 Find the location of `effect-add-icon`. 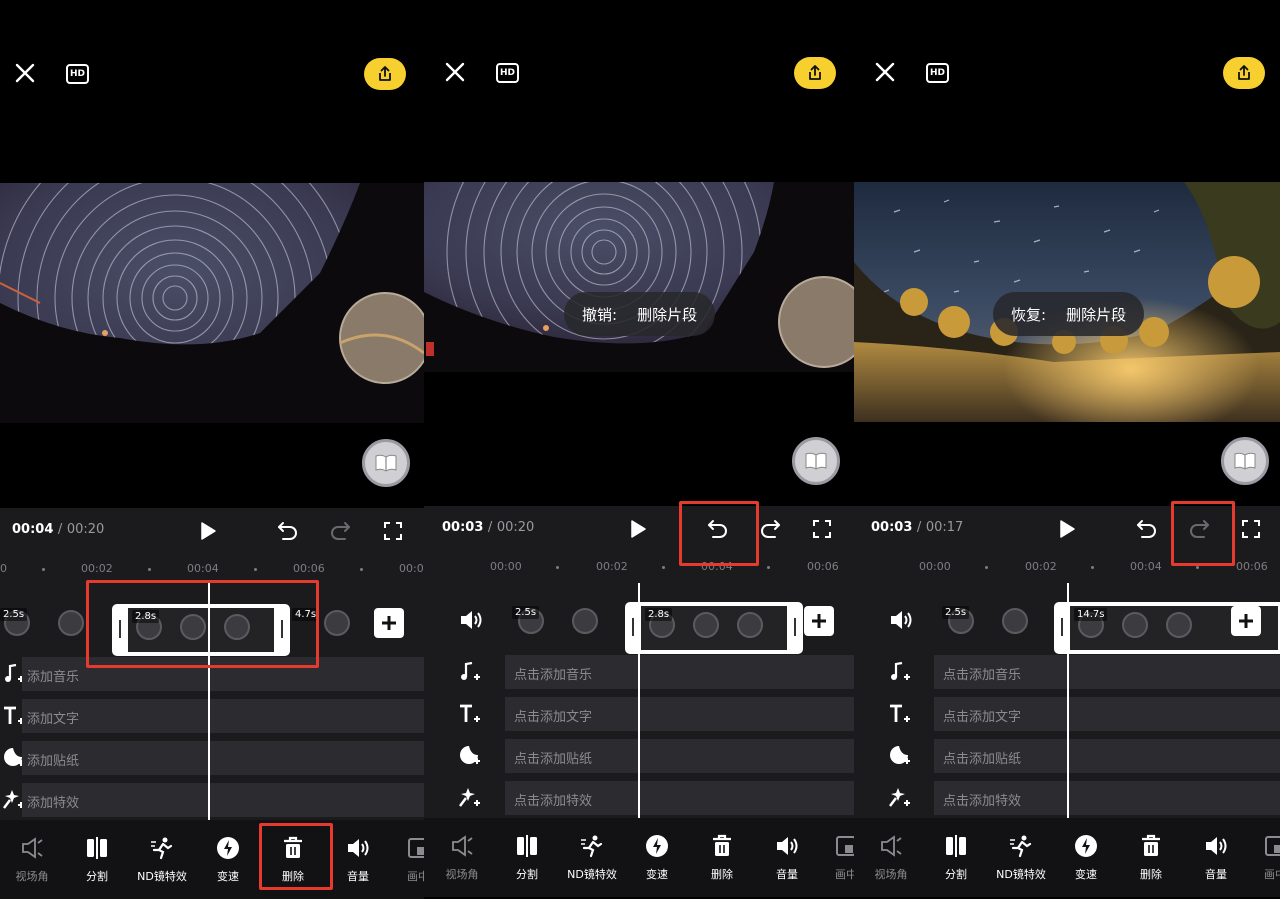

effect-add-icon is located at coordinates (469, 797).